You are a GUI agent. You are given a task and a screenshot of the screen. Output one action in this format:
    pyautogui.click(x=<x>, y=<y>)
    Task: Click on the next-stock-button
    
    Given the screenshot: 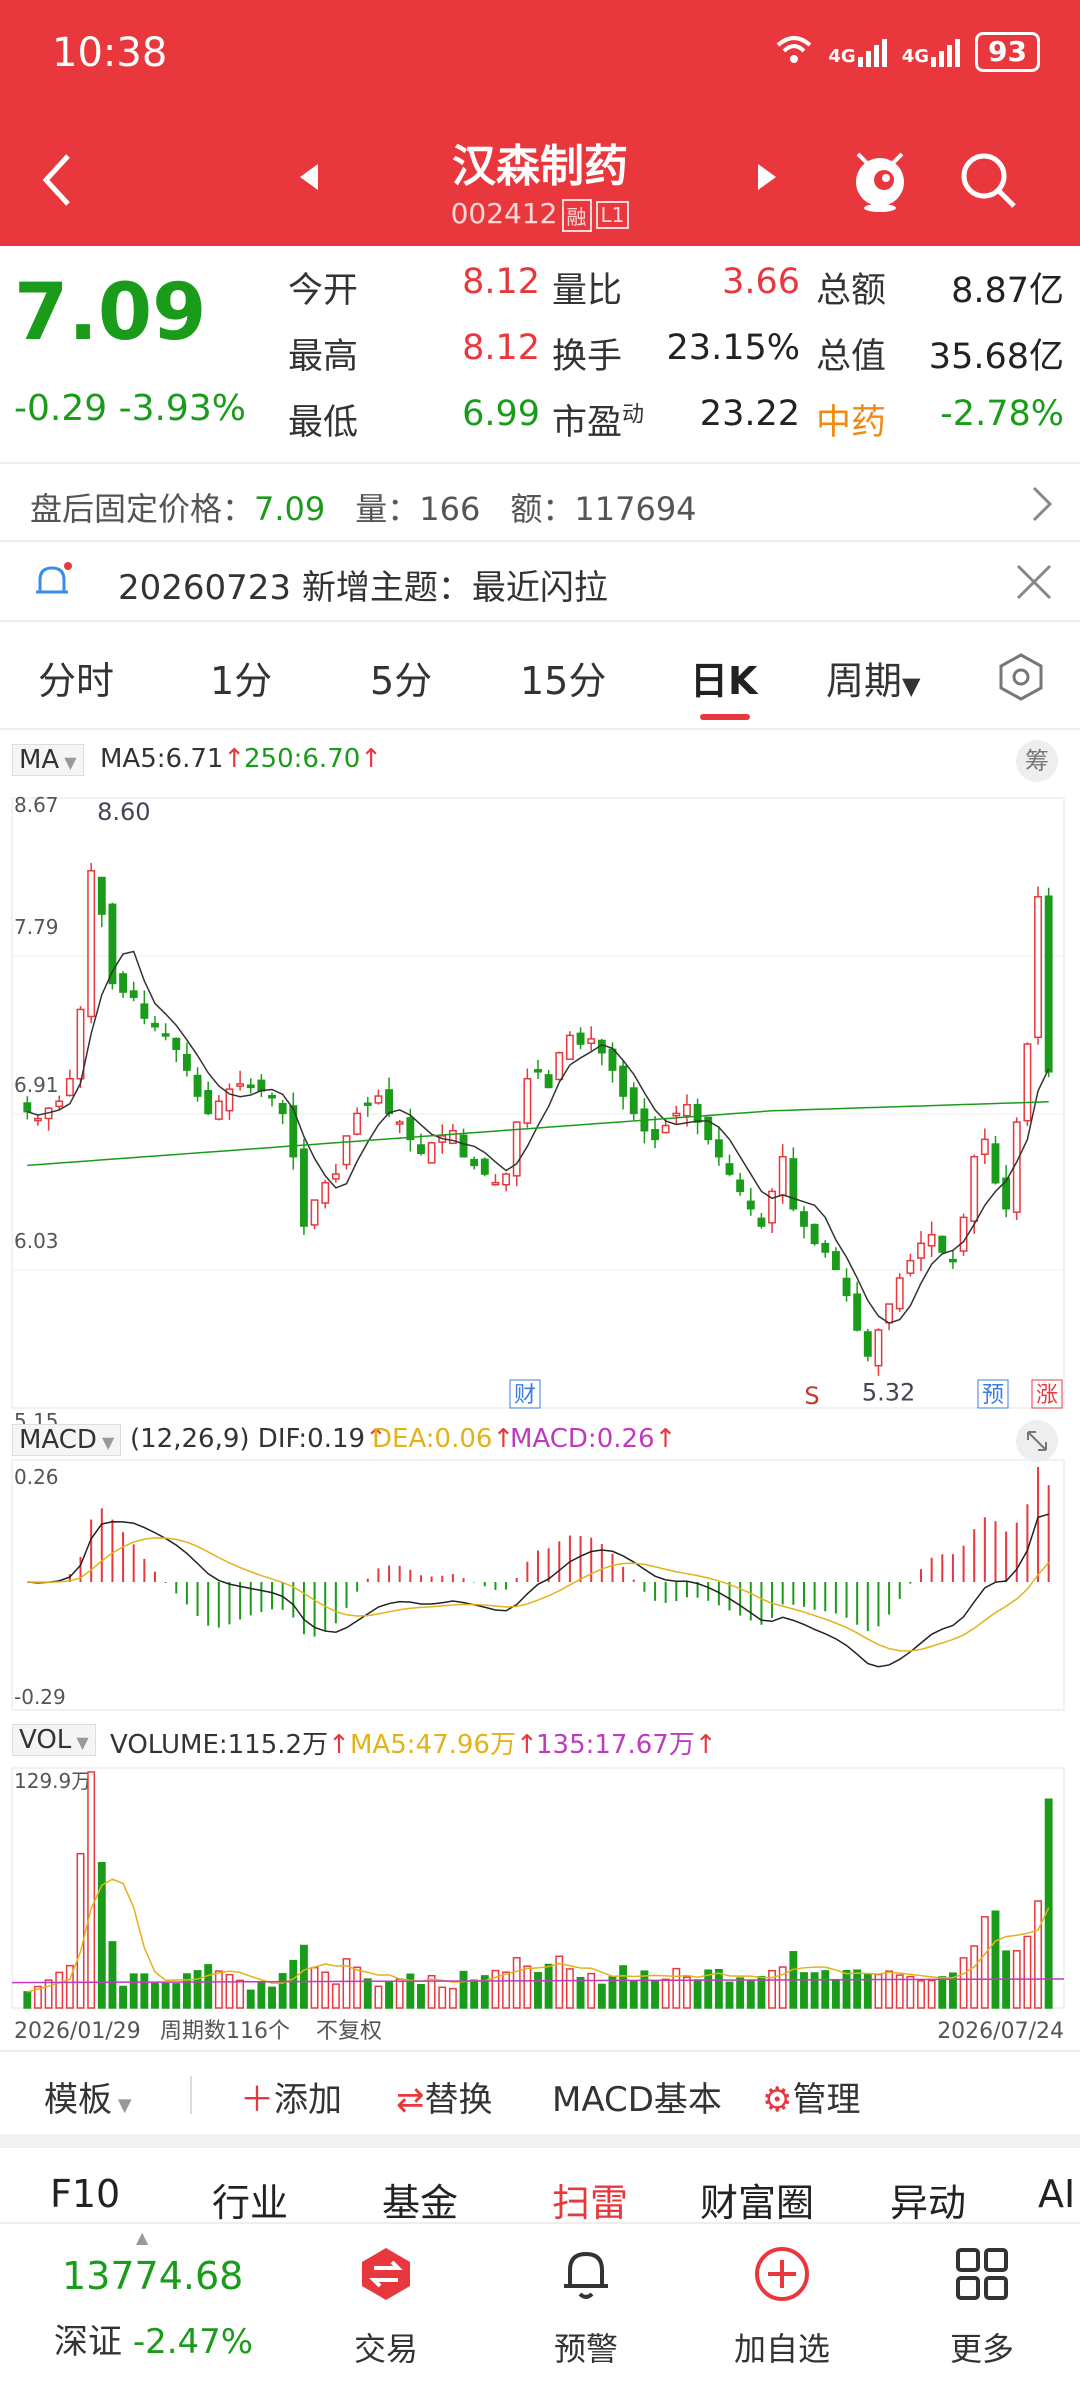 What is the action you would take?
    pyautogui.click(x=768, y=177)
    